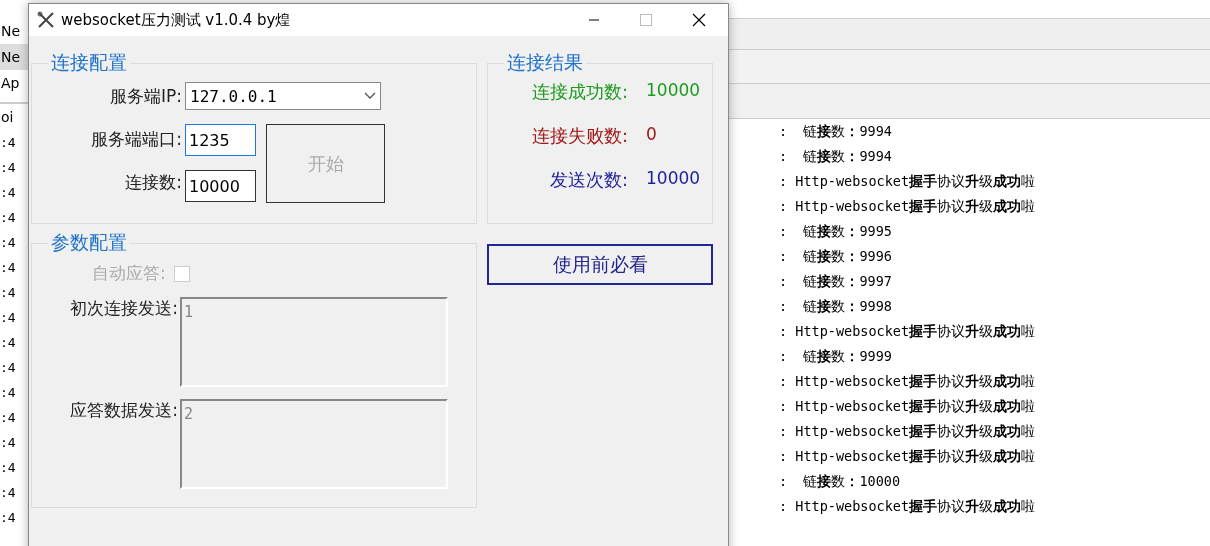 Image resolution: width=1210 pixels, height=546 pixels. I want to click on ip-dropdown: 127.0.0.1, so click(283, 96).